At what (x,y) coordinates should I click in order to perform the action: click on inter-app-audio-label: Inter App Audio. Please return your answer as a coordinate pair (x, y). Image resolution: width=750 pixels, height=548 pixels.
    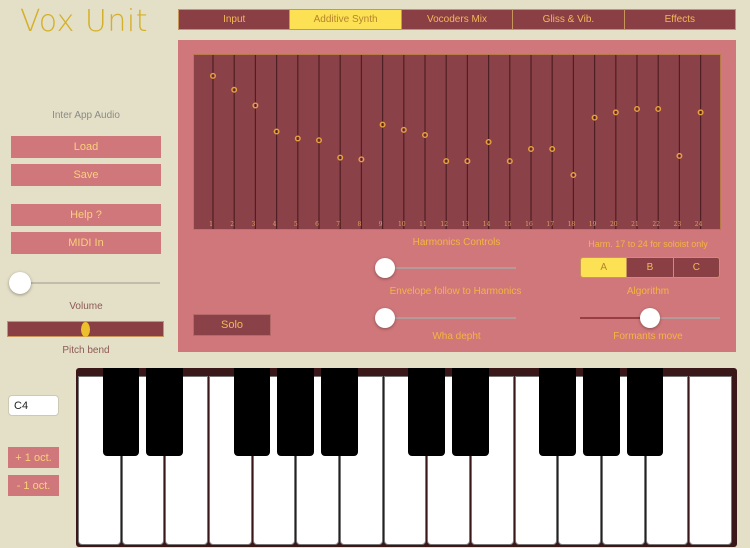
    Looking at the image, I should click on (86, 115).